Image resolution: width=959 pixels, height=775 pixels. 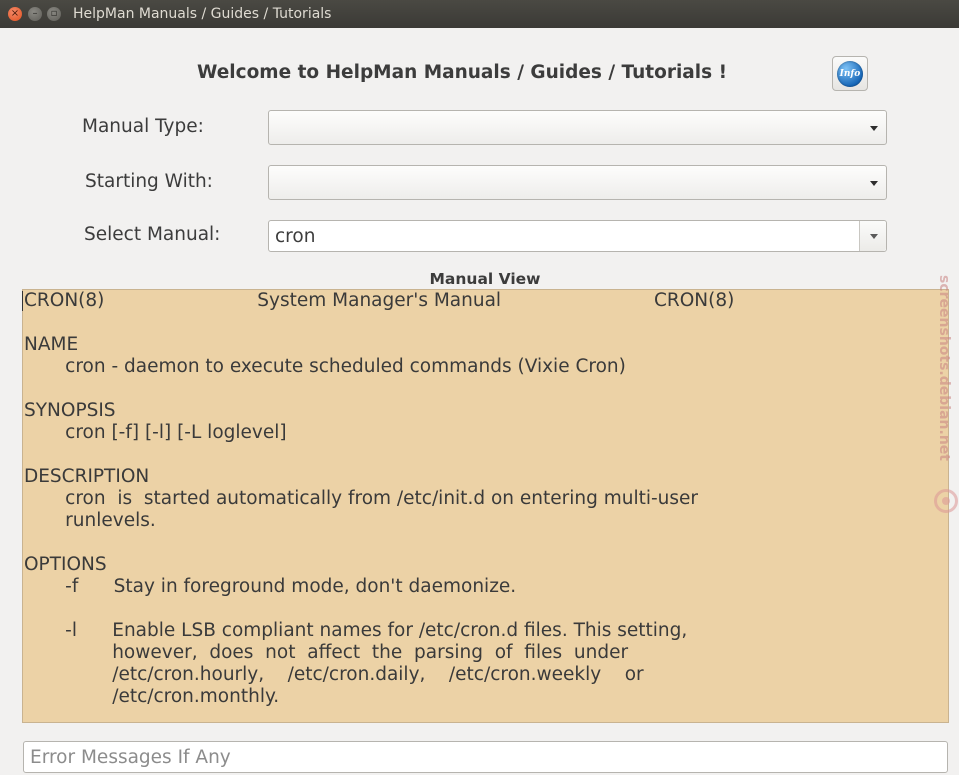 I want to click on info-globe-icon: Info, so click(x=850, y=73).